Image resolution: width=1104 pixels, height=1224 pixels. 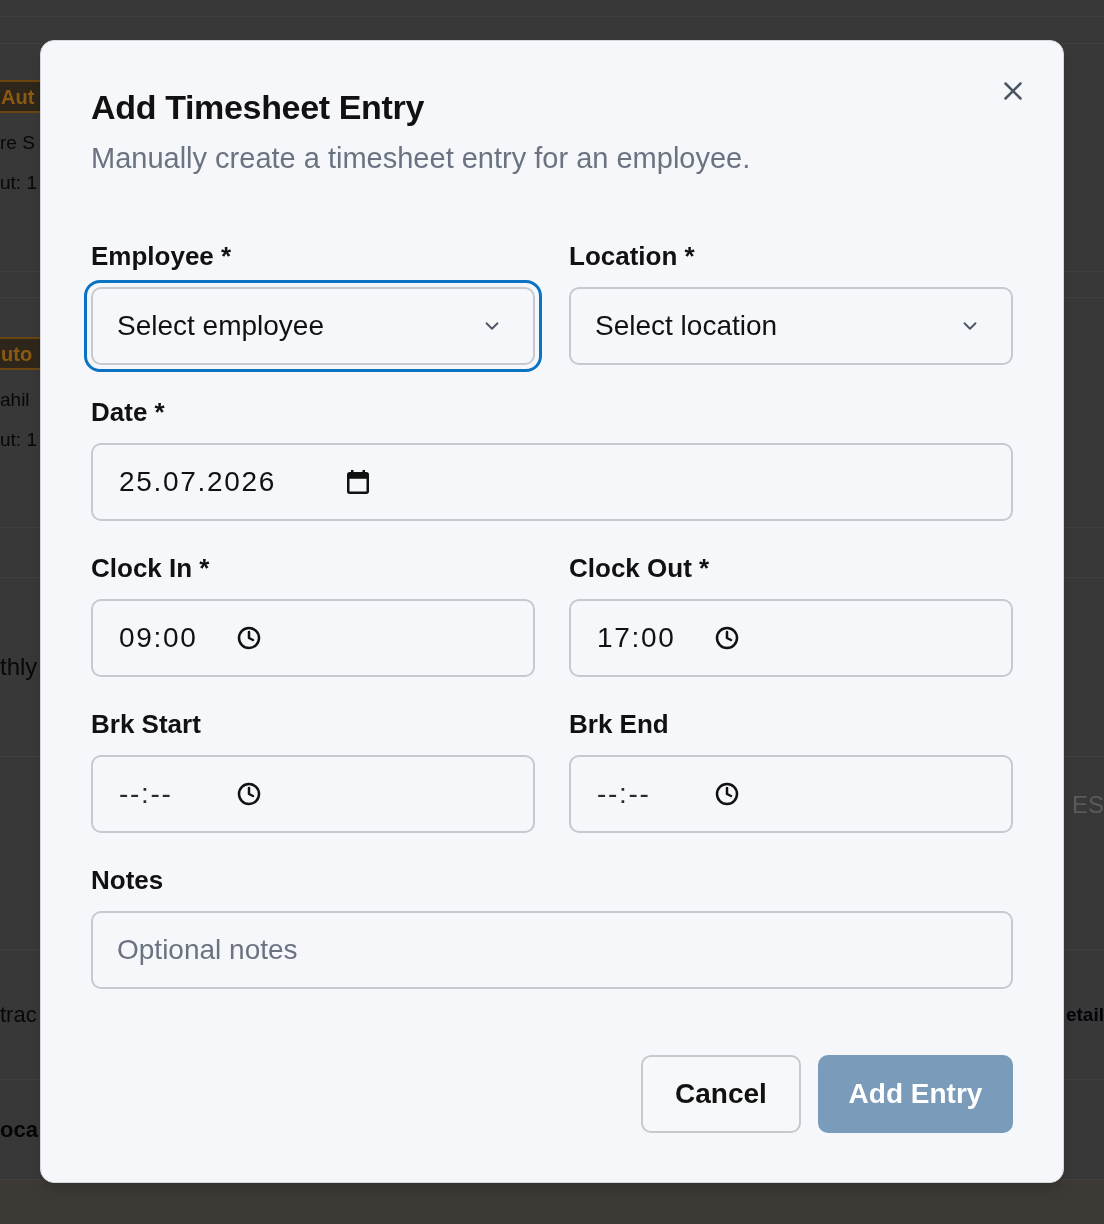 I want to click on field-label: Clock Out *, so click(x=639, y=568).